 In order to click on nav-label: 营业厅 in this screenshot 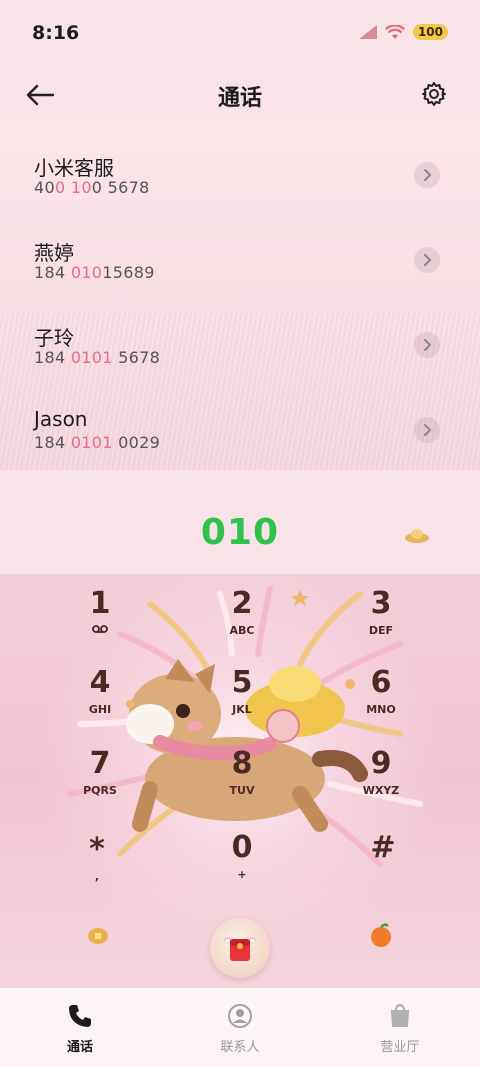, I will do `click(400, 1047)`.